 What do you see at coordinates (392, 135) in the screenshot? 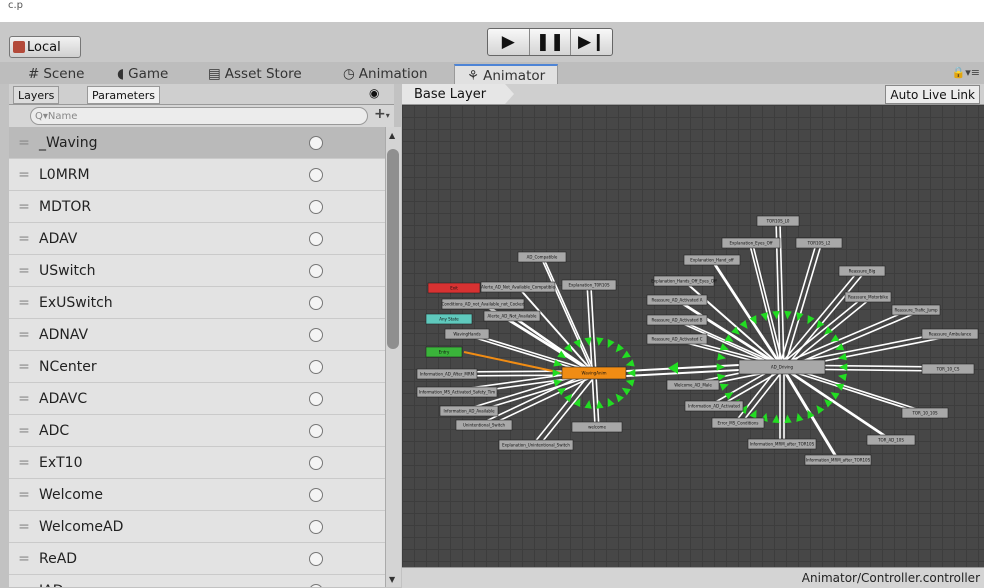
I see `scroll-up-icon: ▲` at bounding box center [392, 135].